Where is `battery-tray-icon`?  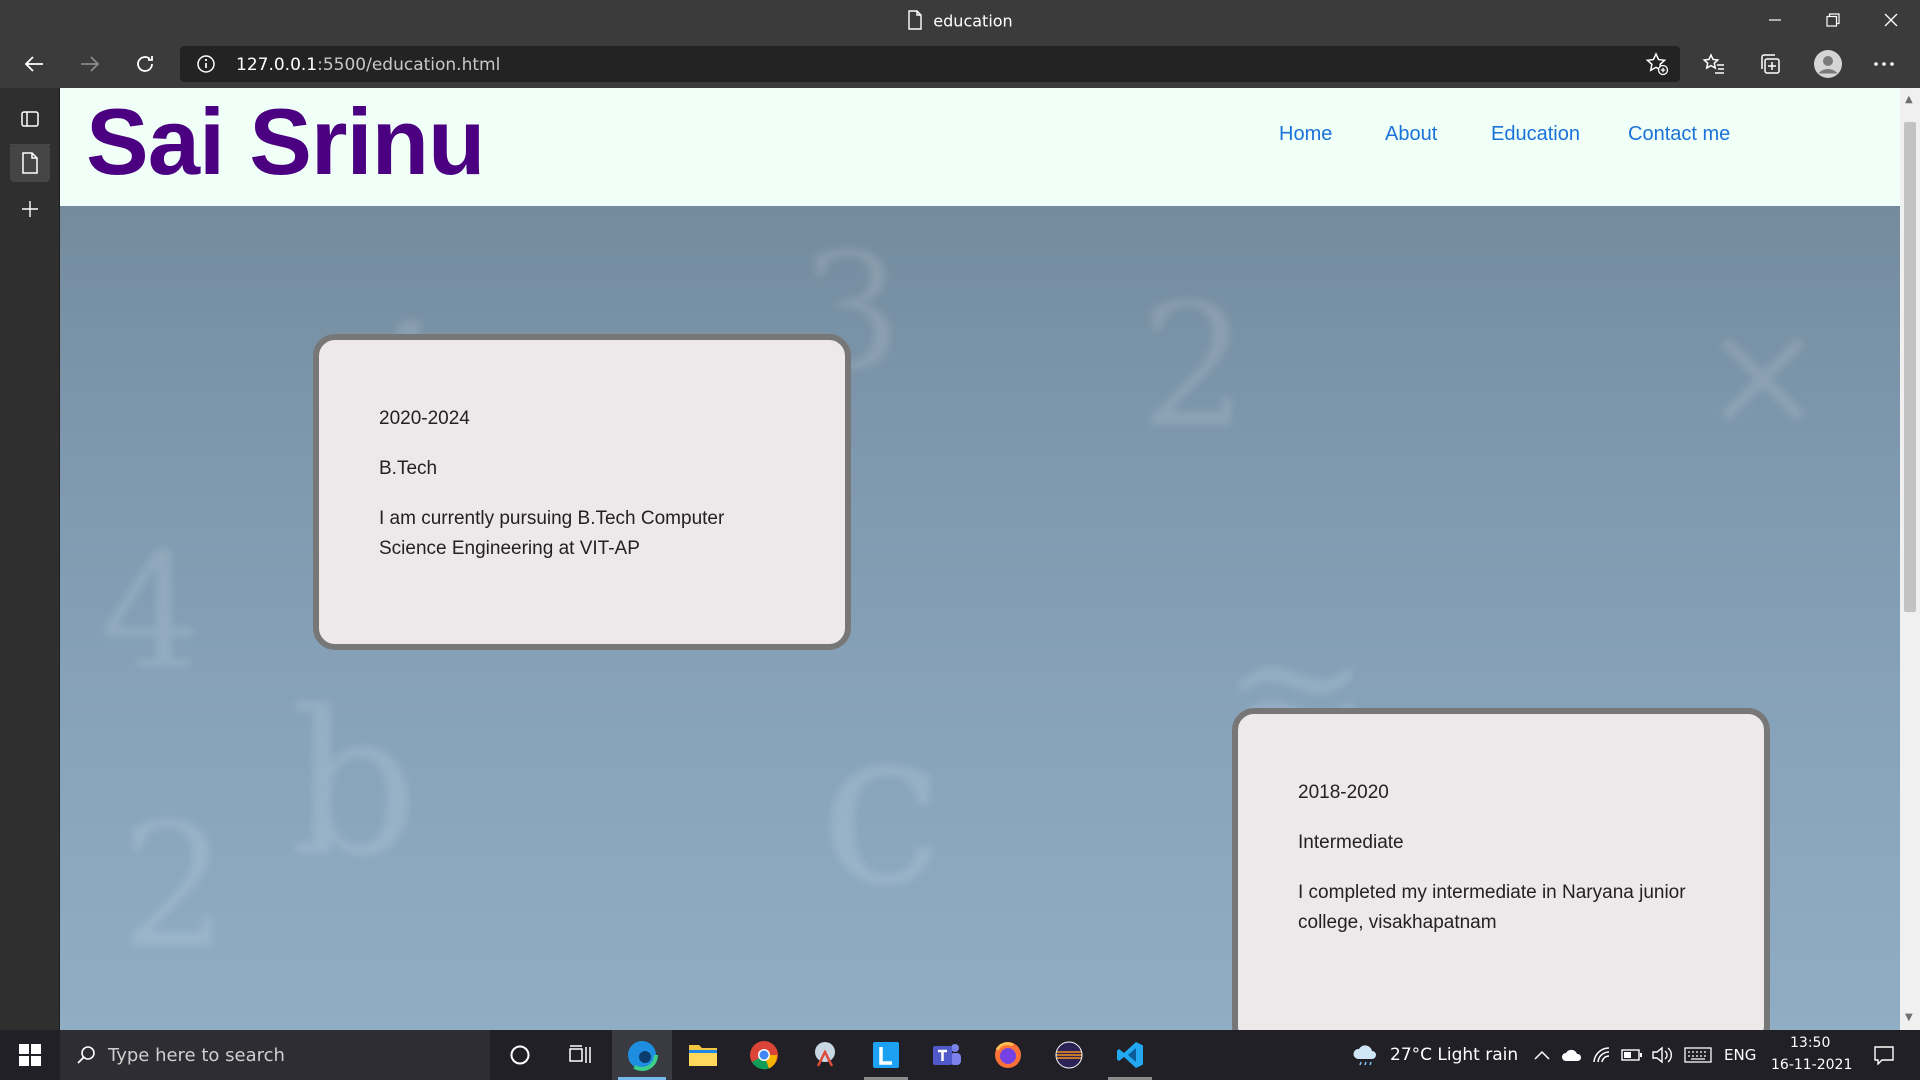 battery-tray-icon is located at coordinates (1632, 1055).